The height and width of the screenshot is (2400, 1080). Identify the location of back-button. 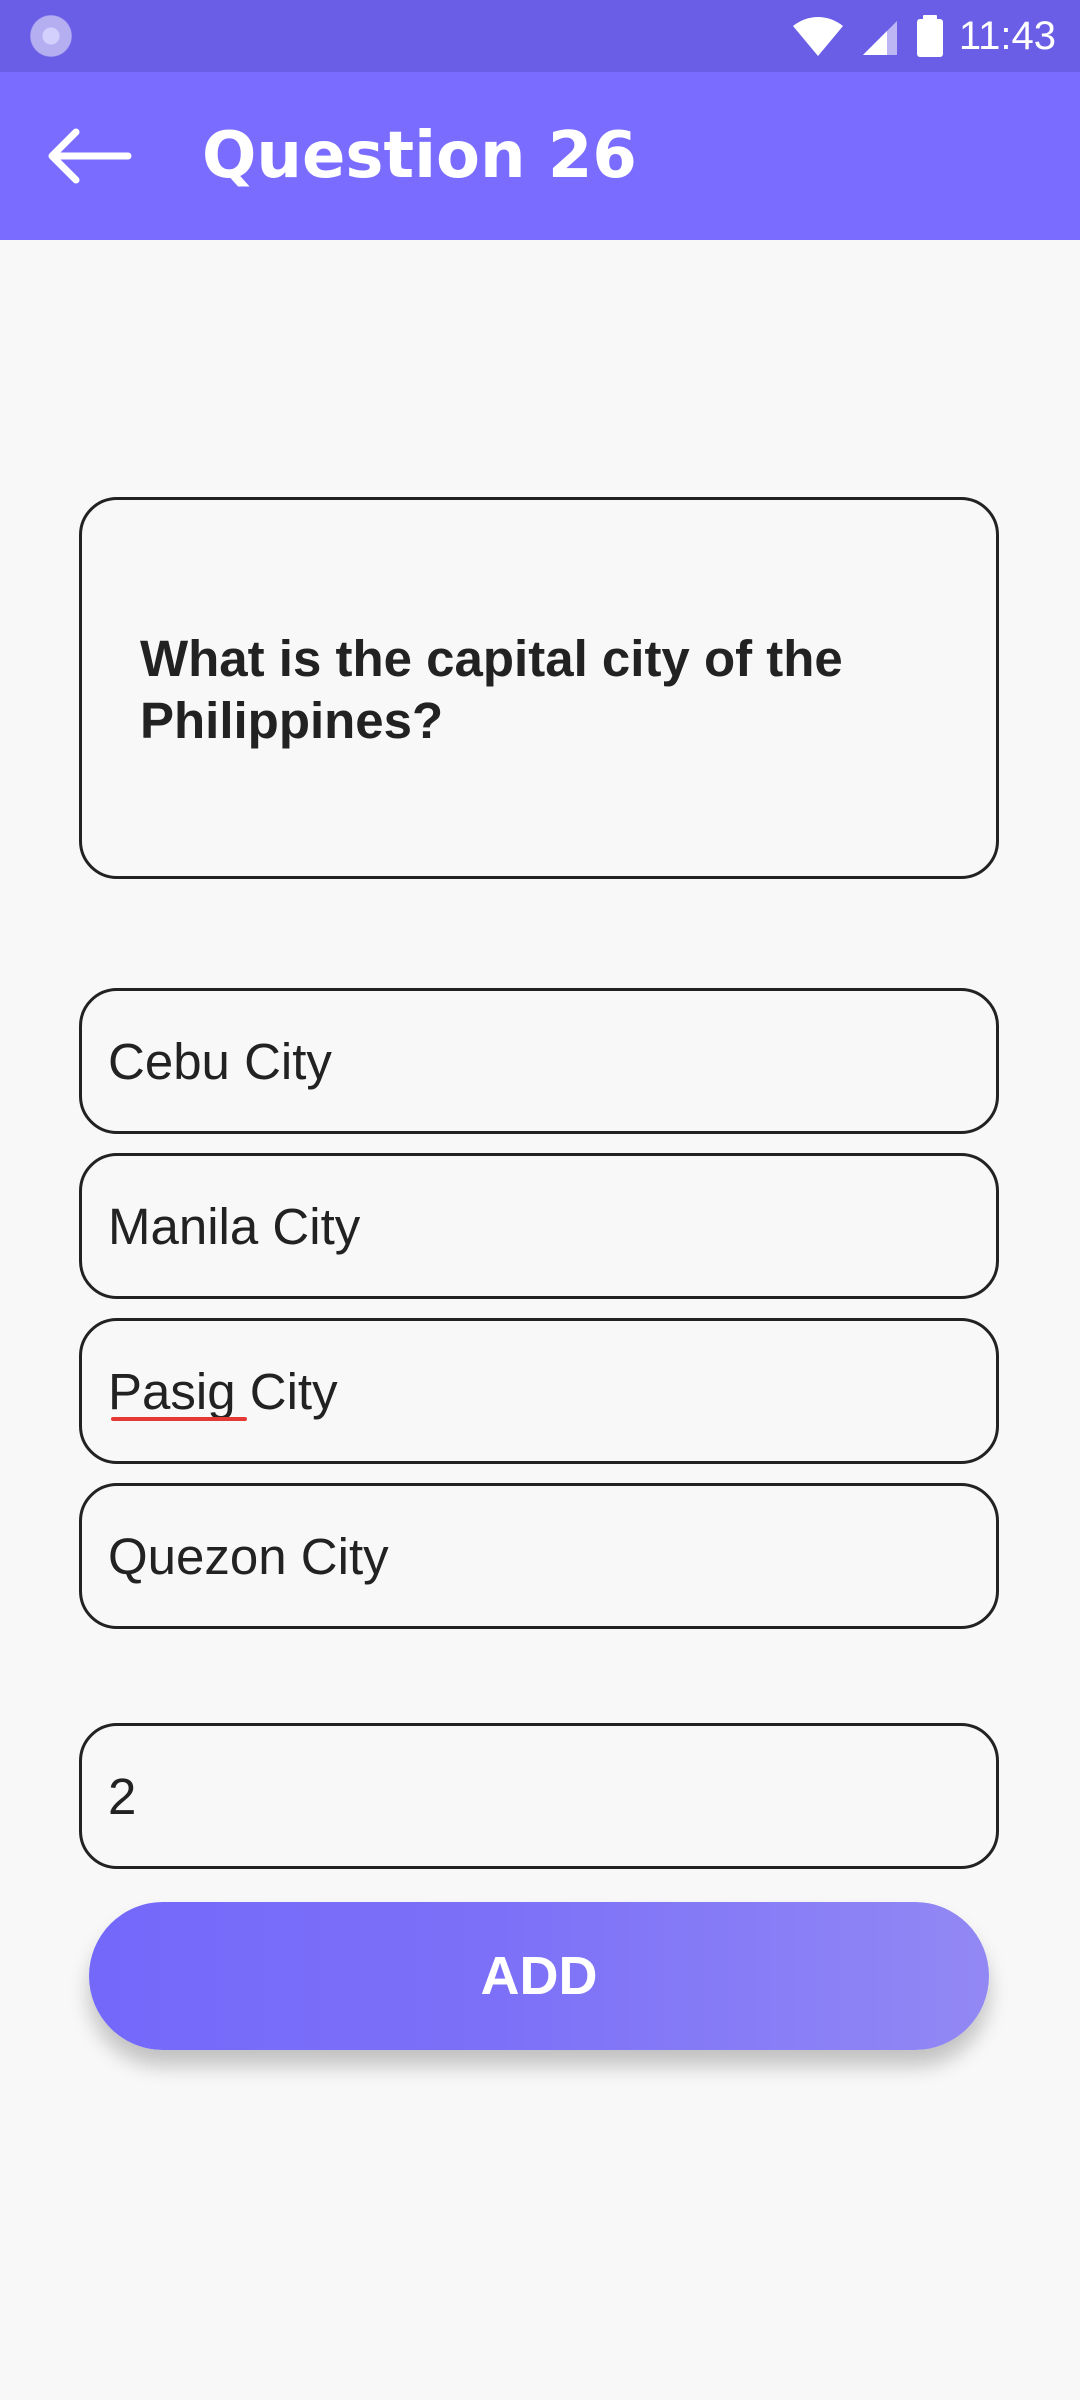
(88, 156).